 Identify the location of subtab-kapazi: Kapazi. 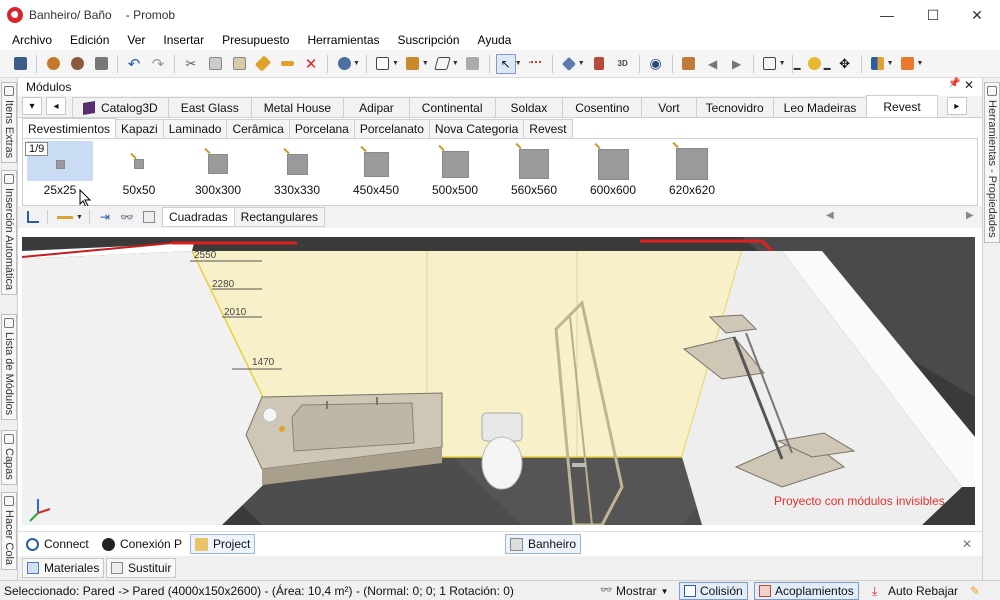
(139, 128).